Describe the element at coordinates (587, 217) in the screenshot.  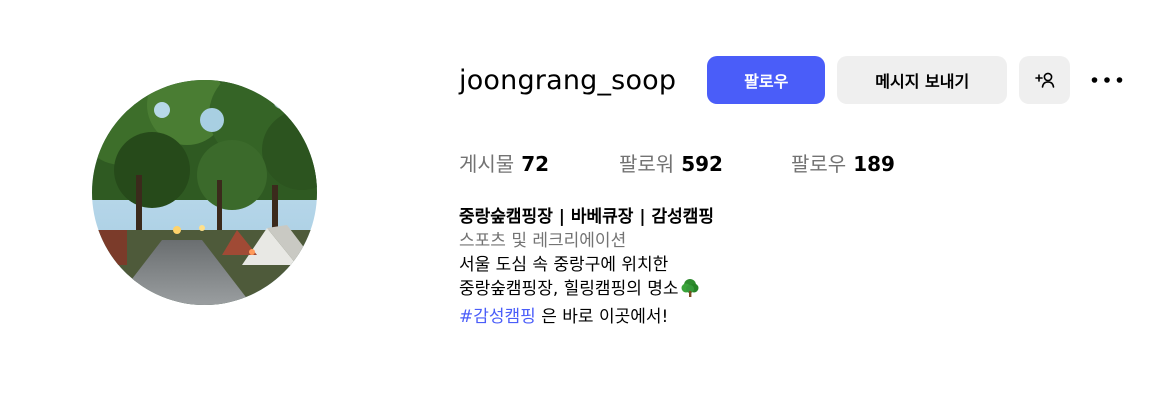
I see `bio-name: 중랑숲캠핑장 | 바베큐장 | 감성캠핑` at that location.